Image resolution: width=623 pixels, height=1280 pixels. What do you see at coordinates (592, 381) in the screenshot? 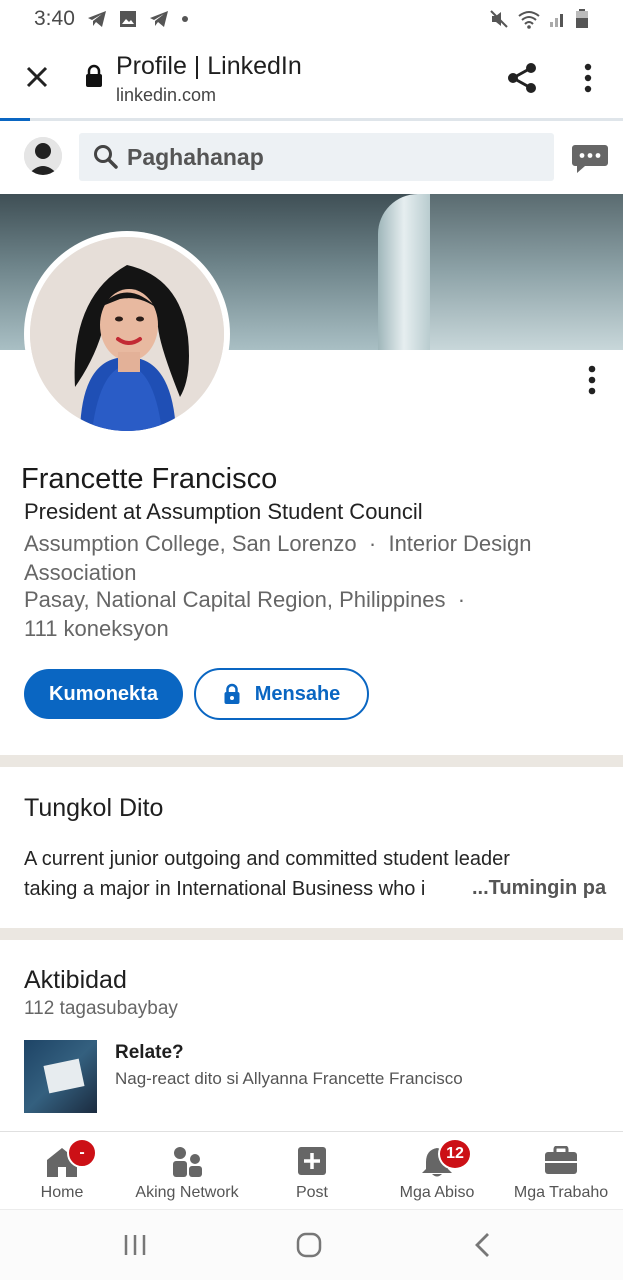
I see `profile-more-icon` at bounding box center [592, 381].